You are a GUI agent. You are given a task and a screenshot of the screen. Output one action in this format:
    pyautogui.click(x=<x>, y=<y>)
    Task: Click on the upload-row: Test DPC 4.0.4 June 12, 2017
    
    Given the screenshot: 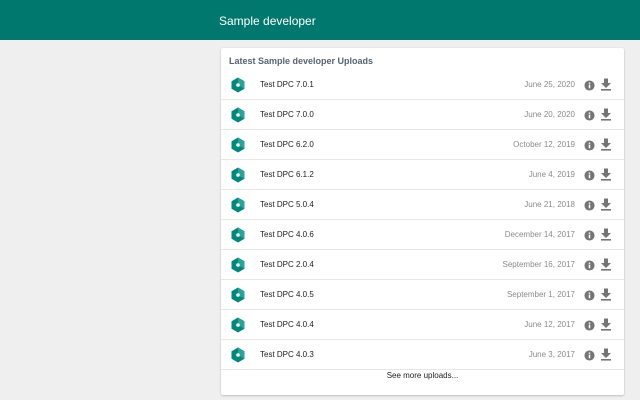 What is the action you would take?
    pyautogui.click(x=422, y=325)
    